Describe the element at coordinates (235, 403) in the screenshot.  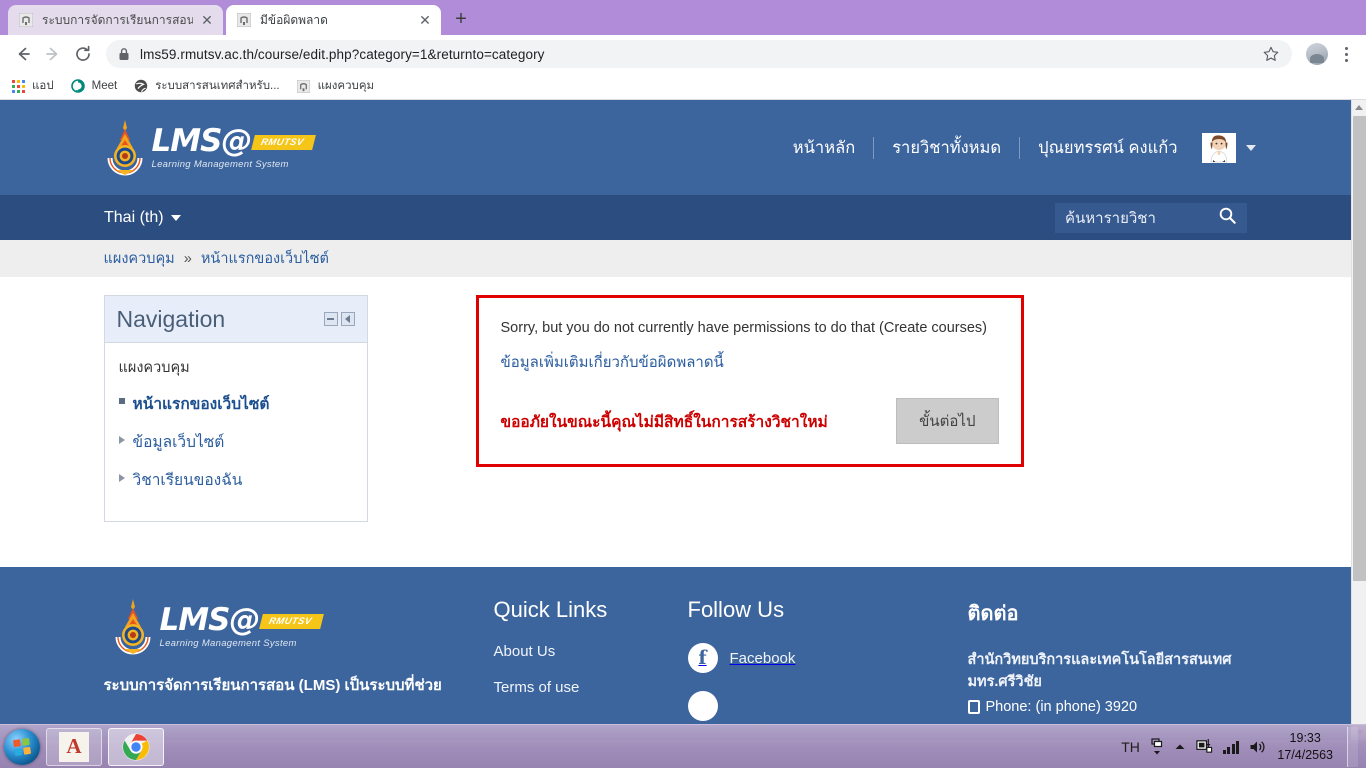
I see `sidebar-item-site-home: หน้าแรกของเว็บไซต์` at that location.